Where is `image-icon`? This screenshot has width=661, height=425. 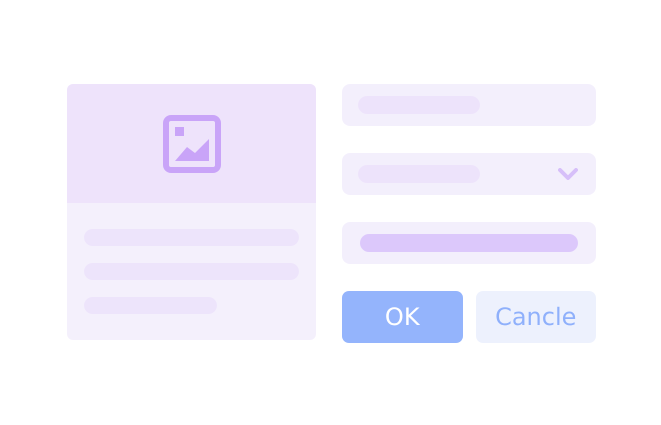
image-icon is located at coordinates (191, 143).